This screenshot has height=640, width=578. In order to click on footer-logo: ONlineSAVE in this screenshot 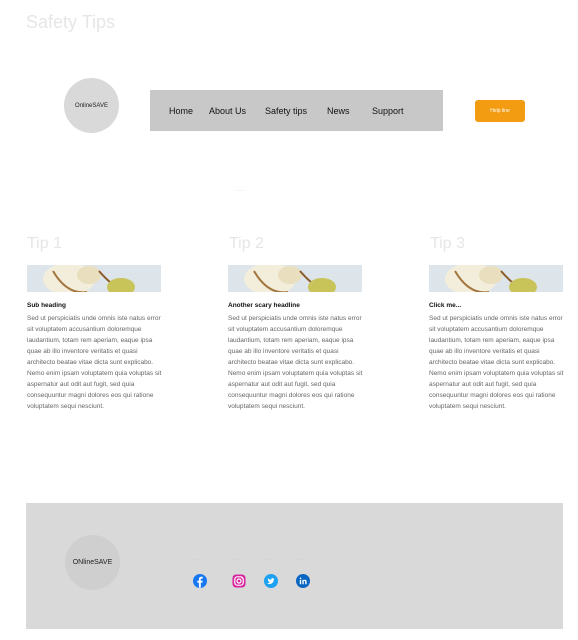, I will do `click(92, 562)`.